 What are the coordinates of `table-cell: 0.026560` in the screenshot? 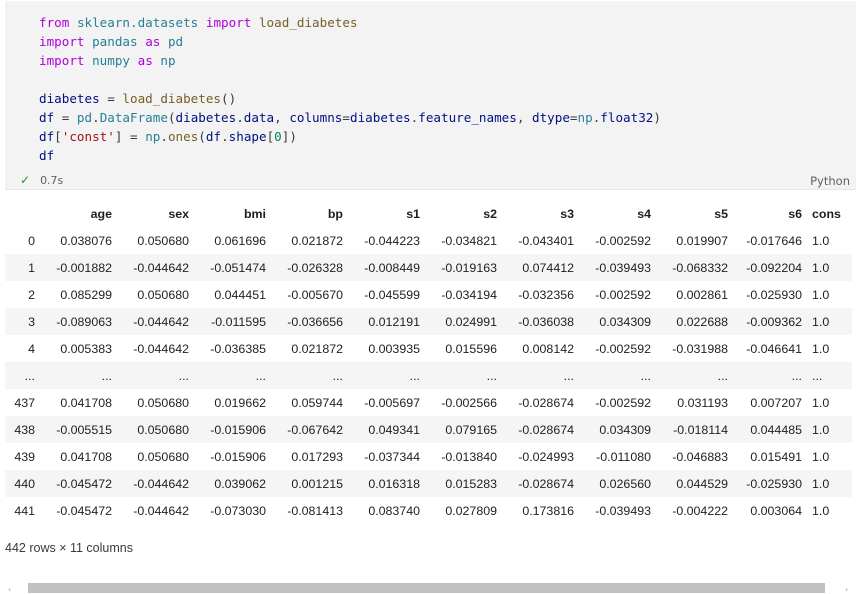 It's located at (625, 483).